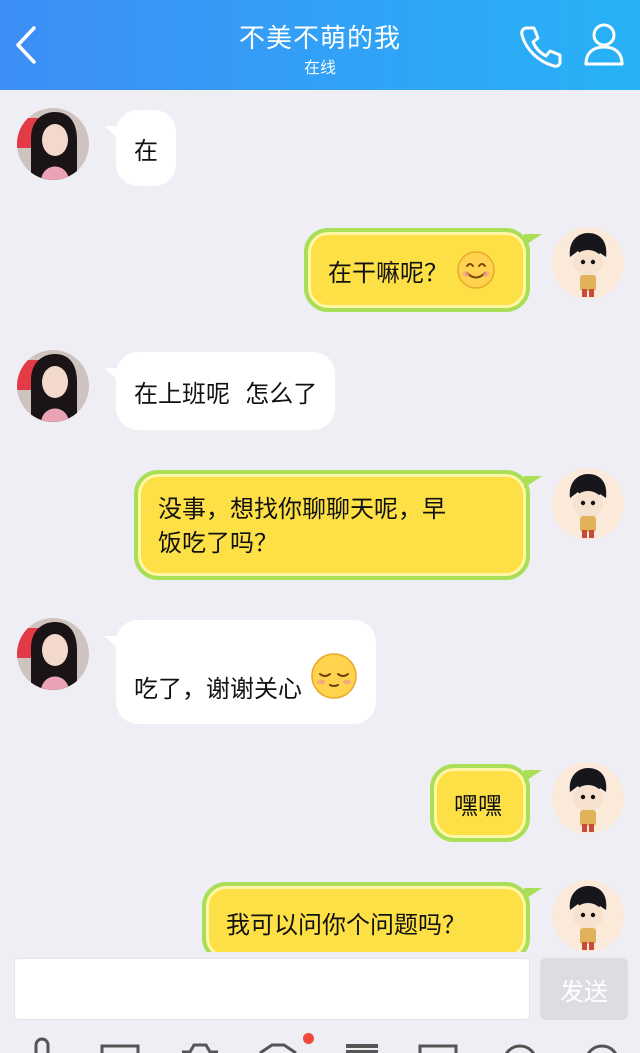 The width and height of the screenshot is (640, 1053). I want to click on gallery-button, so click(438, 1044).